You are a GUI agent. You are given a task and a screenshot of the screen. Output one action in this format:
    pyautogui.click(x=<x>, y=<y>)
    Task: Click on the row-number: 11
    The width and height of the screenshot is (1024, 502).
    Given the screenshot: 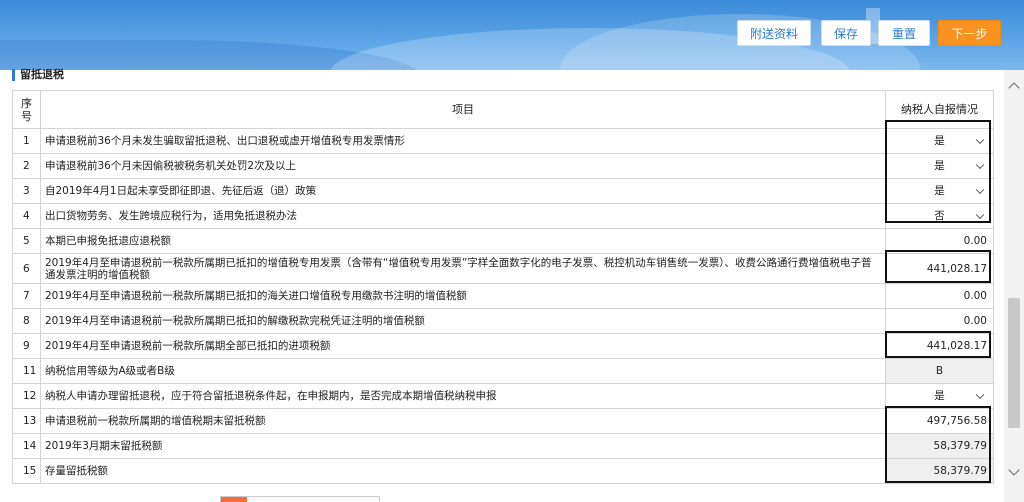 What is the action you would take?
    pyautogui.click(x=26, y=371)
    